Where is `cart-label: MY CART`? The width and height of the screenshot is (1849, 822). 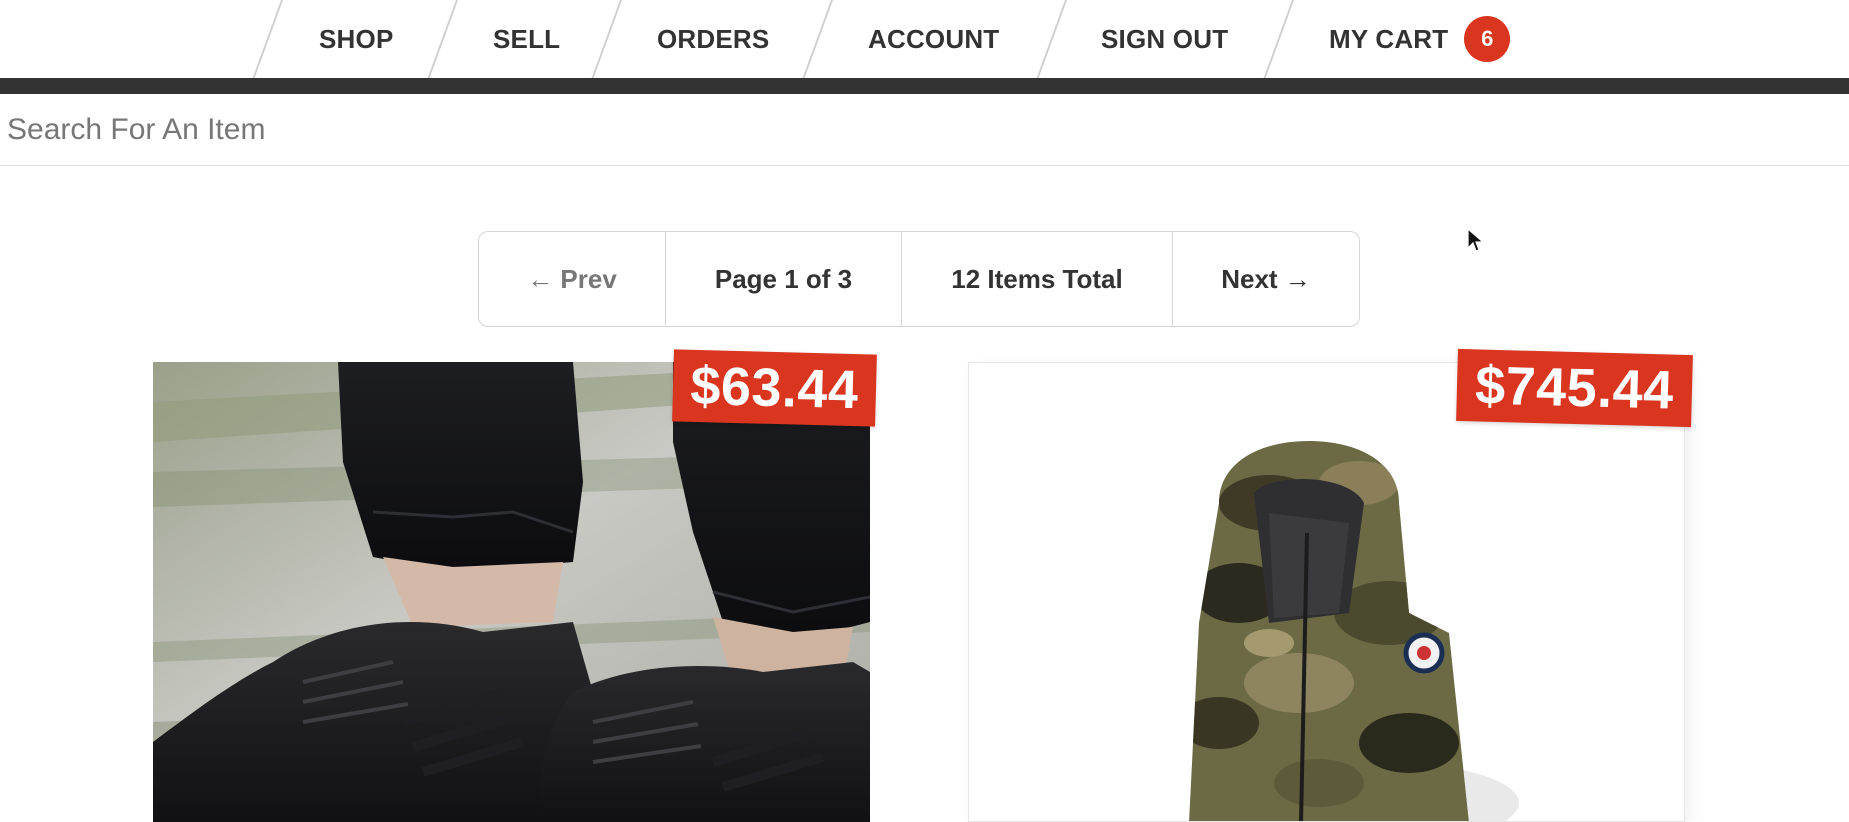 cart-label: MY CART is located at coordinates (1389, 38).